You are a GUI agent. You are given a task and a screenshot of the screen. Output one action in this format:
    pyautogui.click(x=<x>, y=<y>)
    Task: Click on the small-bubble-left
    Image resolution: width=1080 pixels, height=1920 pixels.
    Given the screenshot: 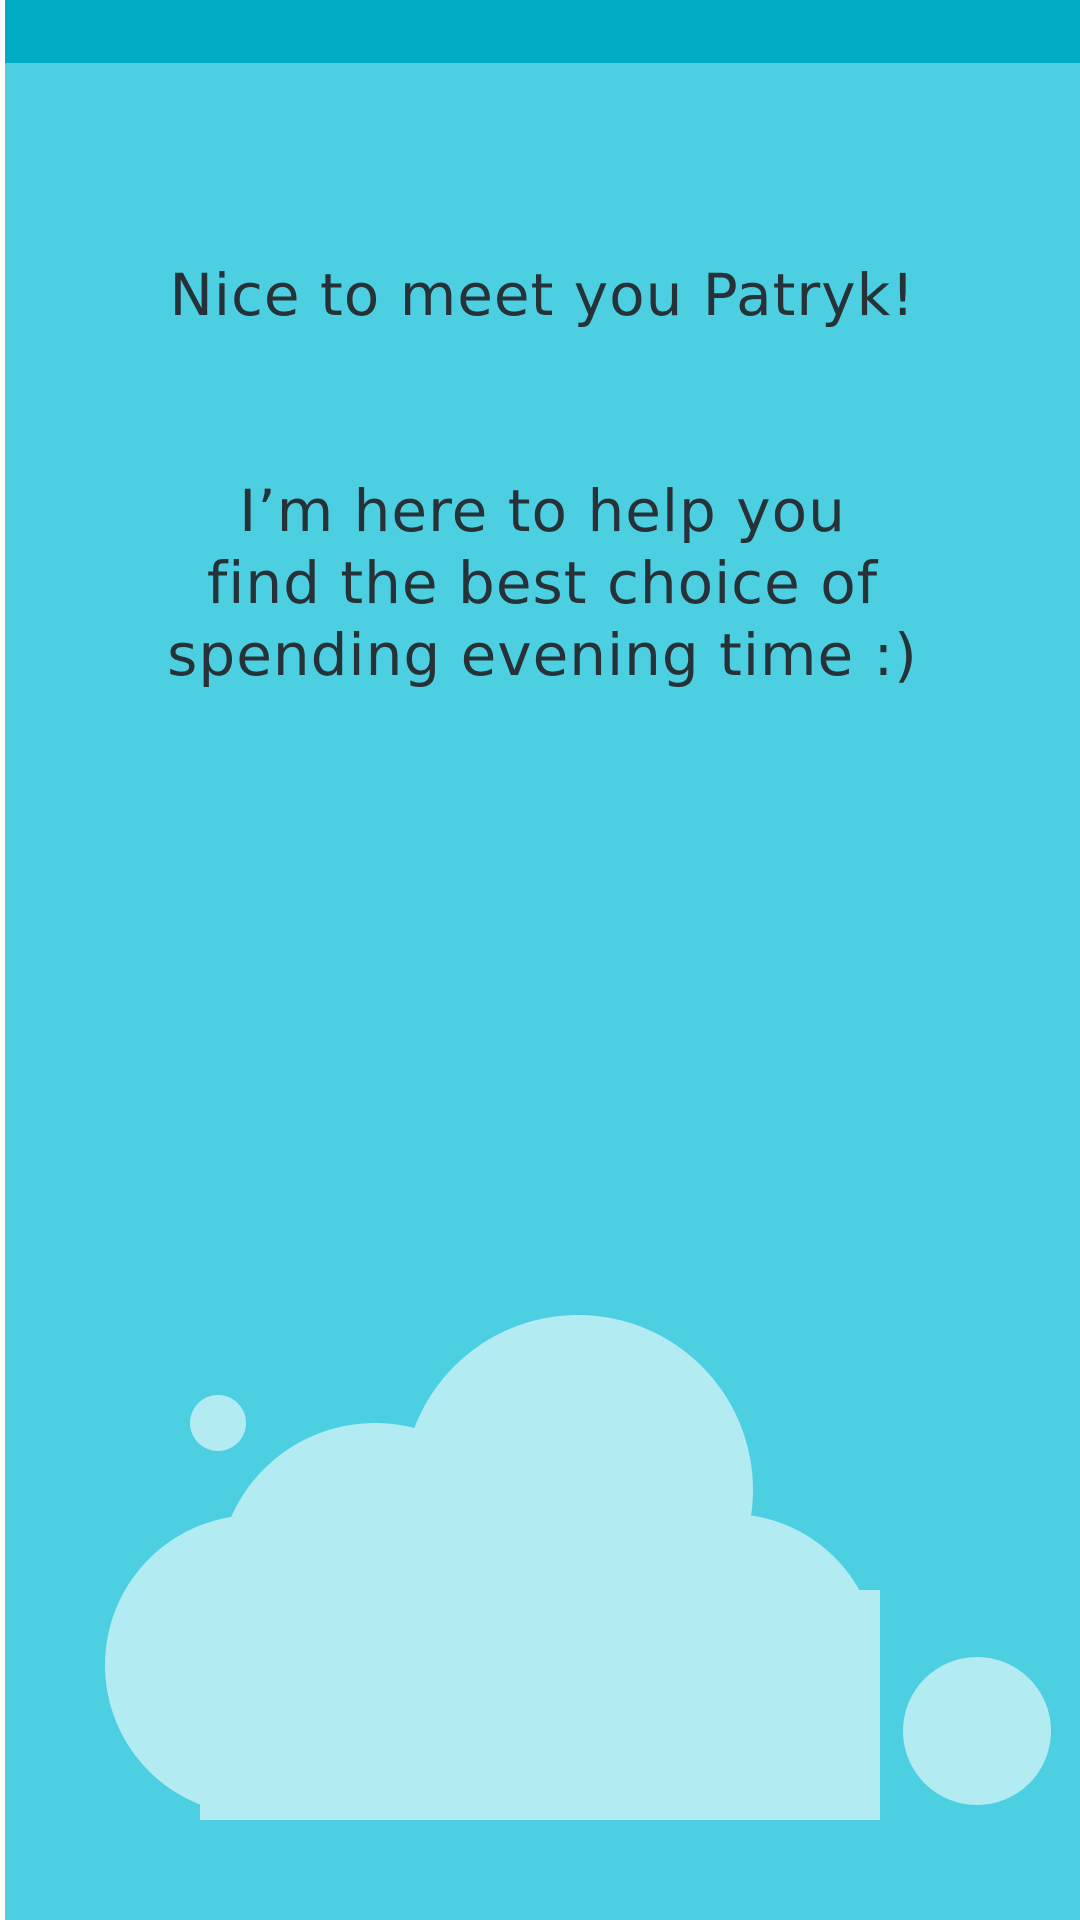 What is the action you would take?
    pyautogui.click(x=218, y=1423)
    